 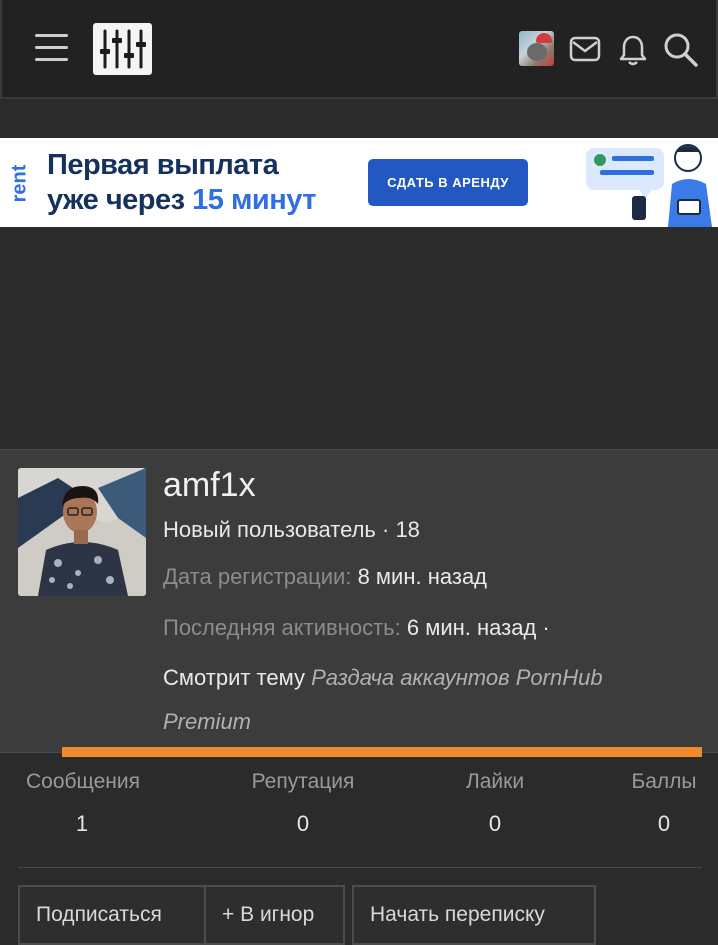 What do you see at coordinates (82, 532) in the screenshot?
I see `profile-avatar` at bounding box center [82, 532].